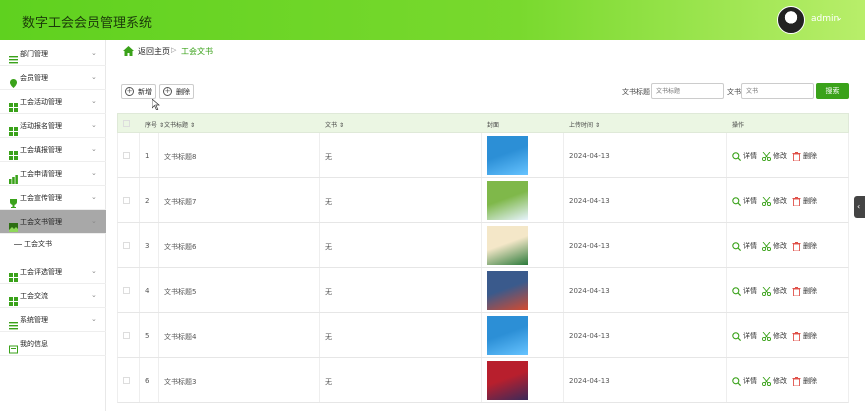 The width and height of the screenshot is (865, 411). I want to click on top-header: 数字工会会员管理系统 admin ⌄, so click(432, 20).